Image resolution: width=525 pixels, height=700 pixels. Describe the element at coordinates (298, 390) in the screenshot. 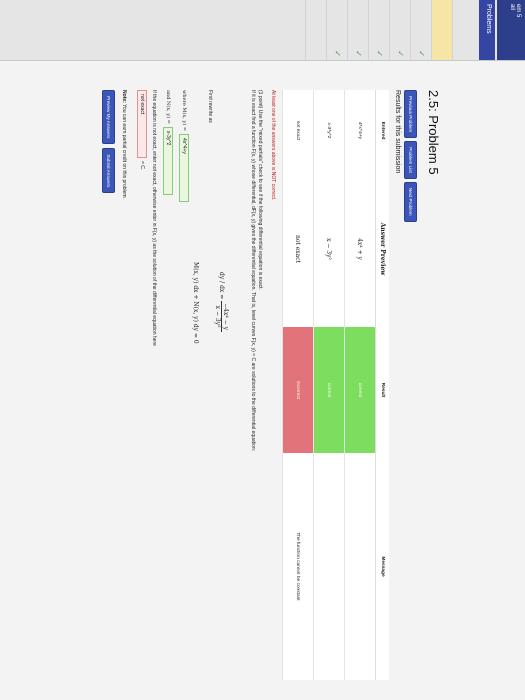

I see `result-incorrect: incorrect` at that location.